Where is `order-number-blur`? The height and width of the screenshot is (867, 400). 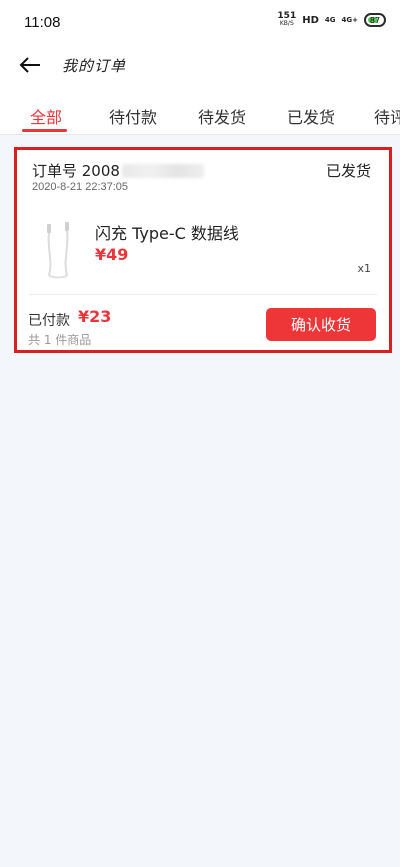 order-number-blur is located at coordinates (162, 170).